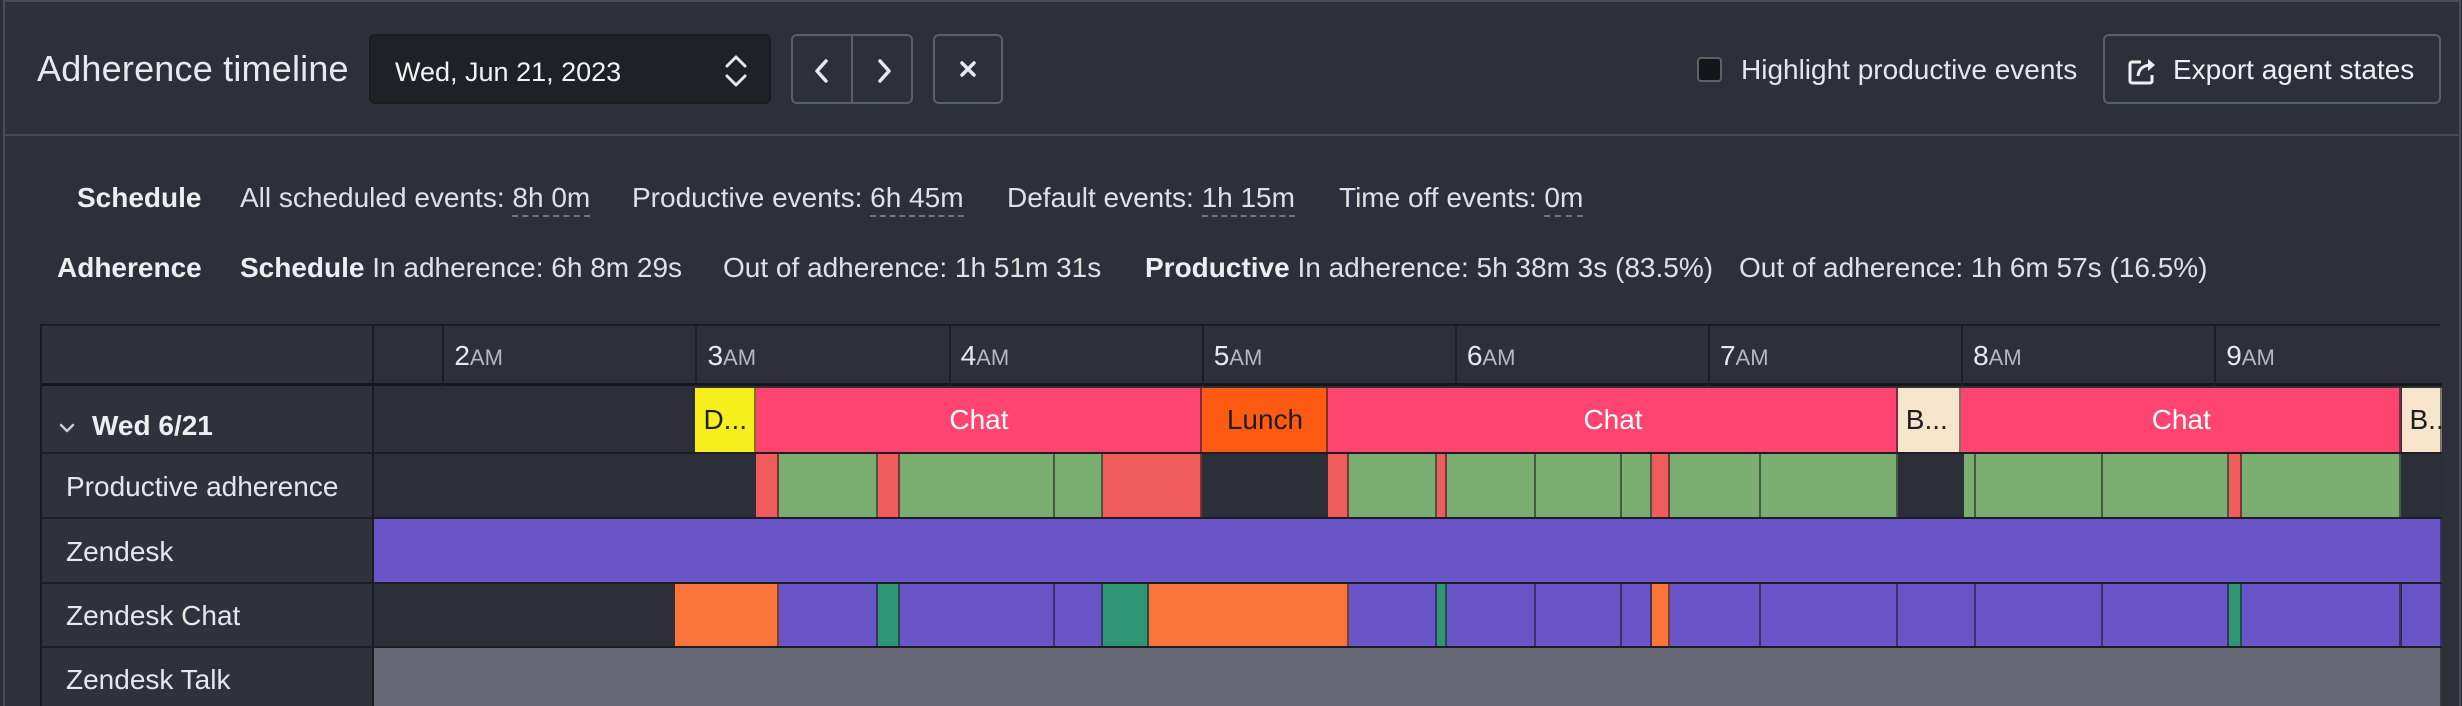 The image size is (2462, 706). Describe the element at coordinates (472, 356) in the screenshot. I see `hour-tick: 2AM` at that location.